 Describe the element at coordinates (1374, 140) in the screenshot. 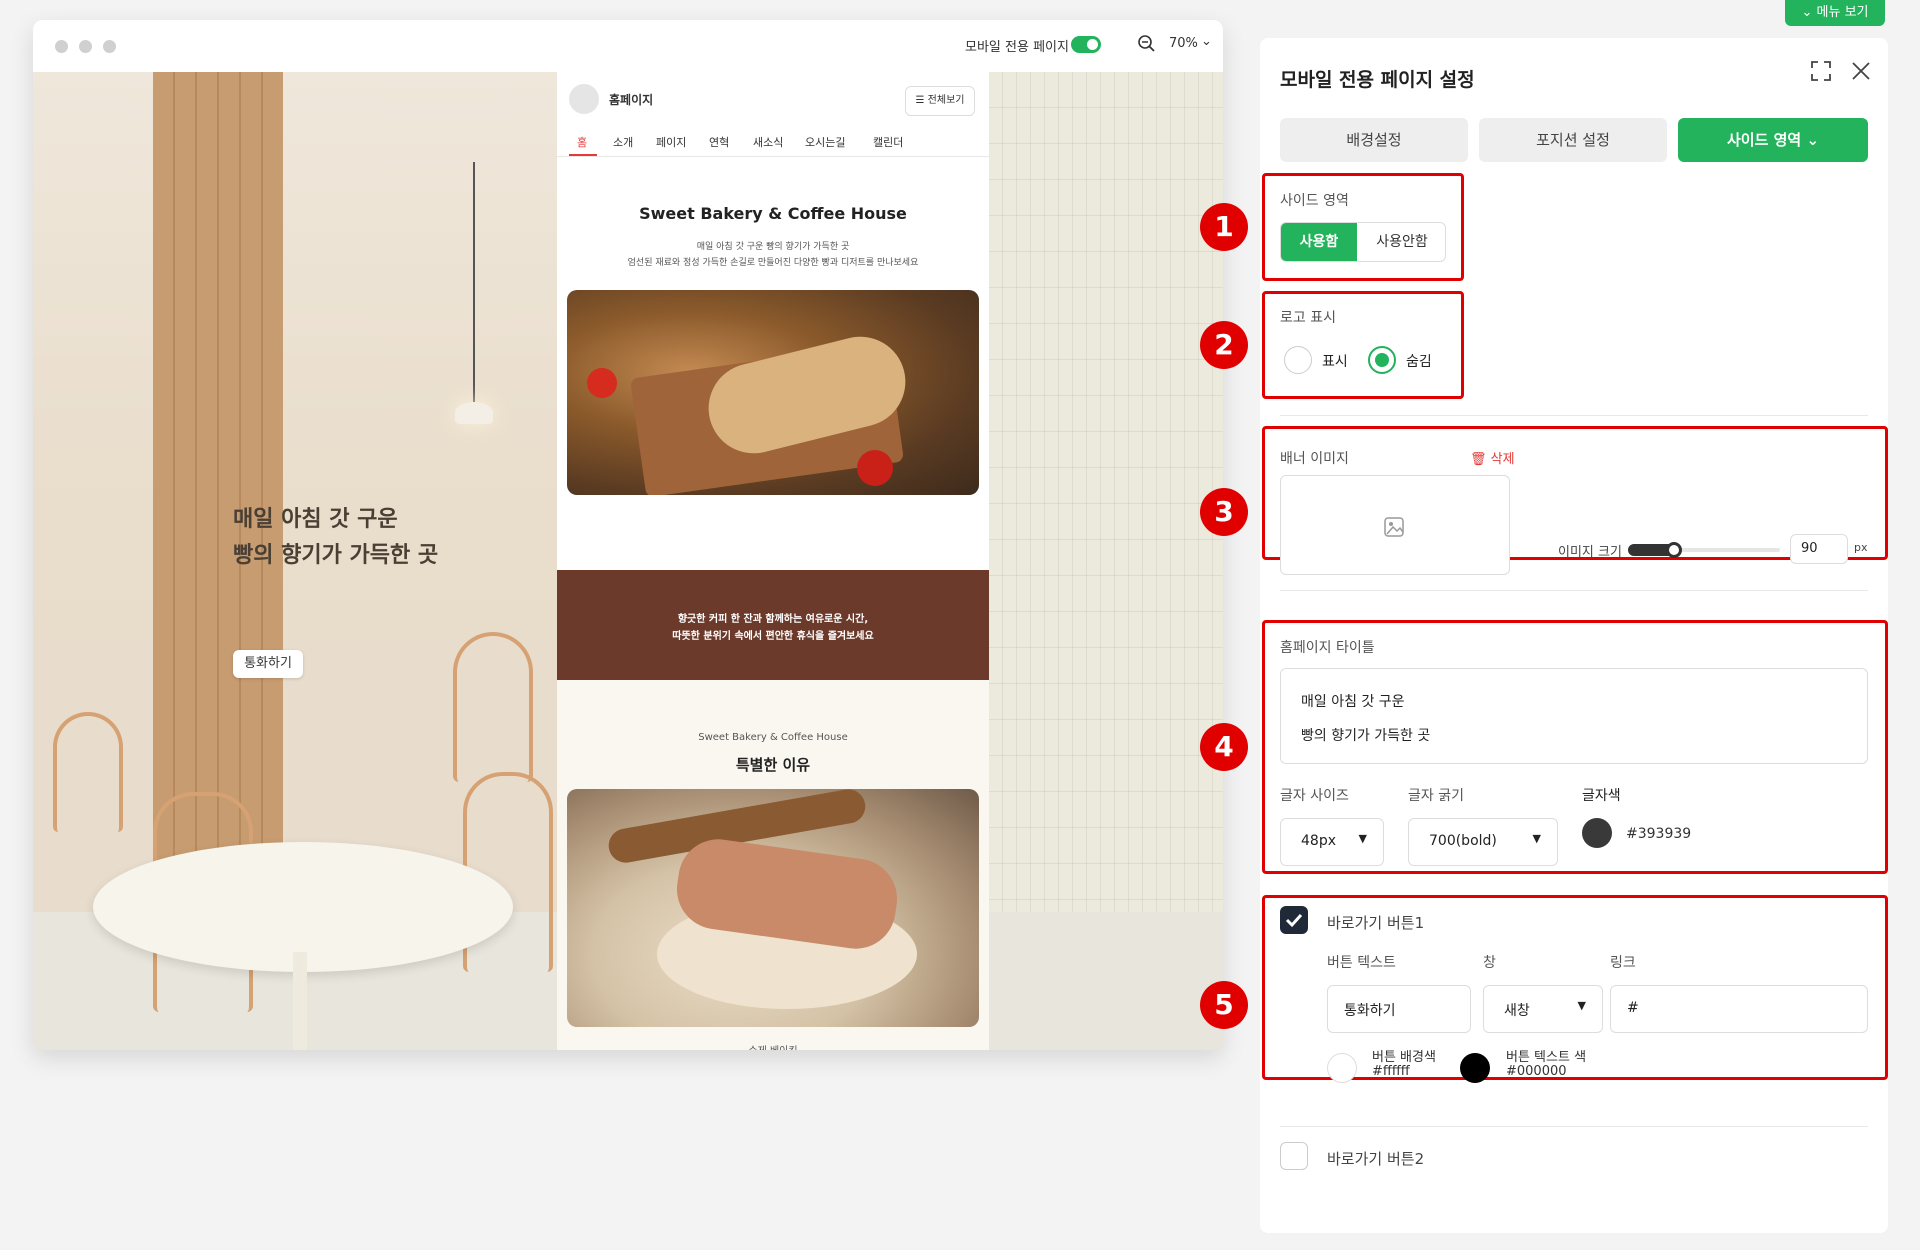

I see `tab-background: 배경설정` at that location.